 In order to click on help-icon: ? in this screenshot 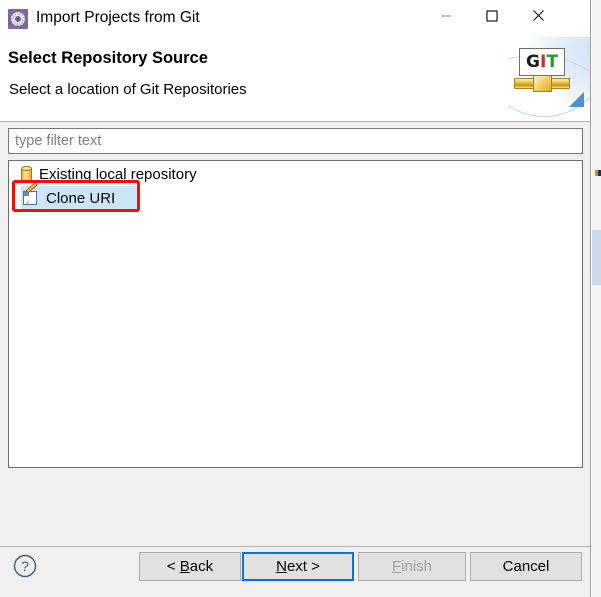, I will do `click(25, 566)`.